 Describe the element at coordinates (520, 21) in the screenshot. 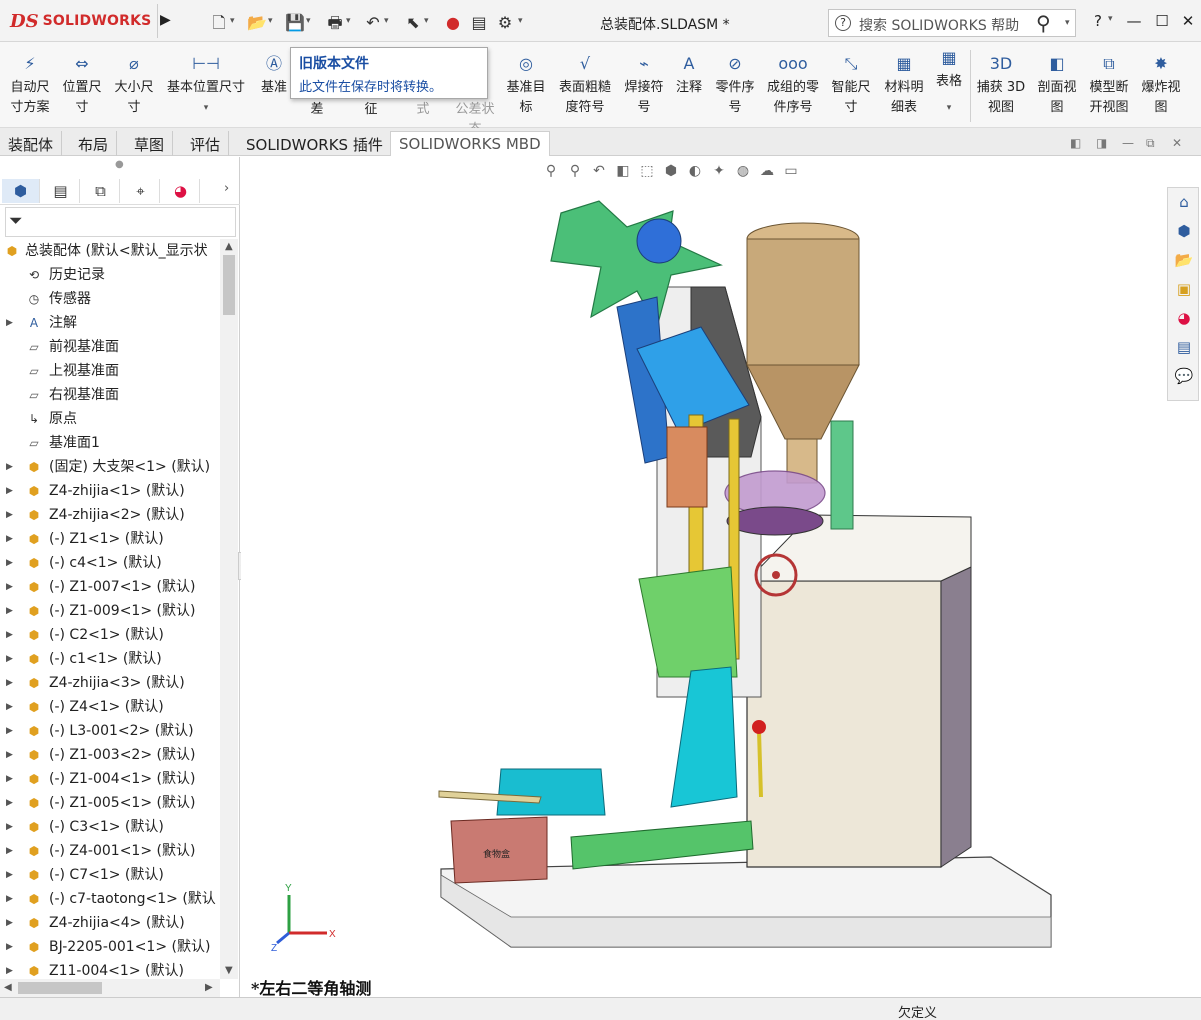

I see `options-caret-icon: ▾` at that location.